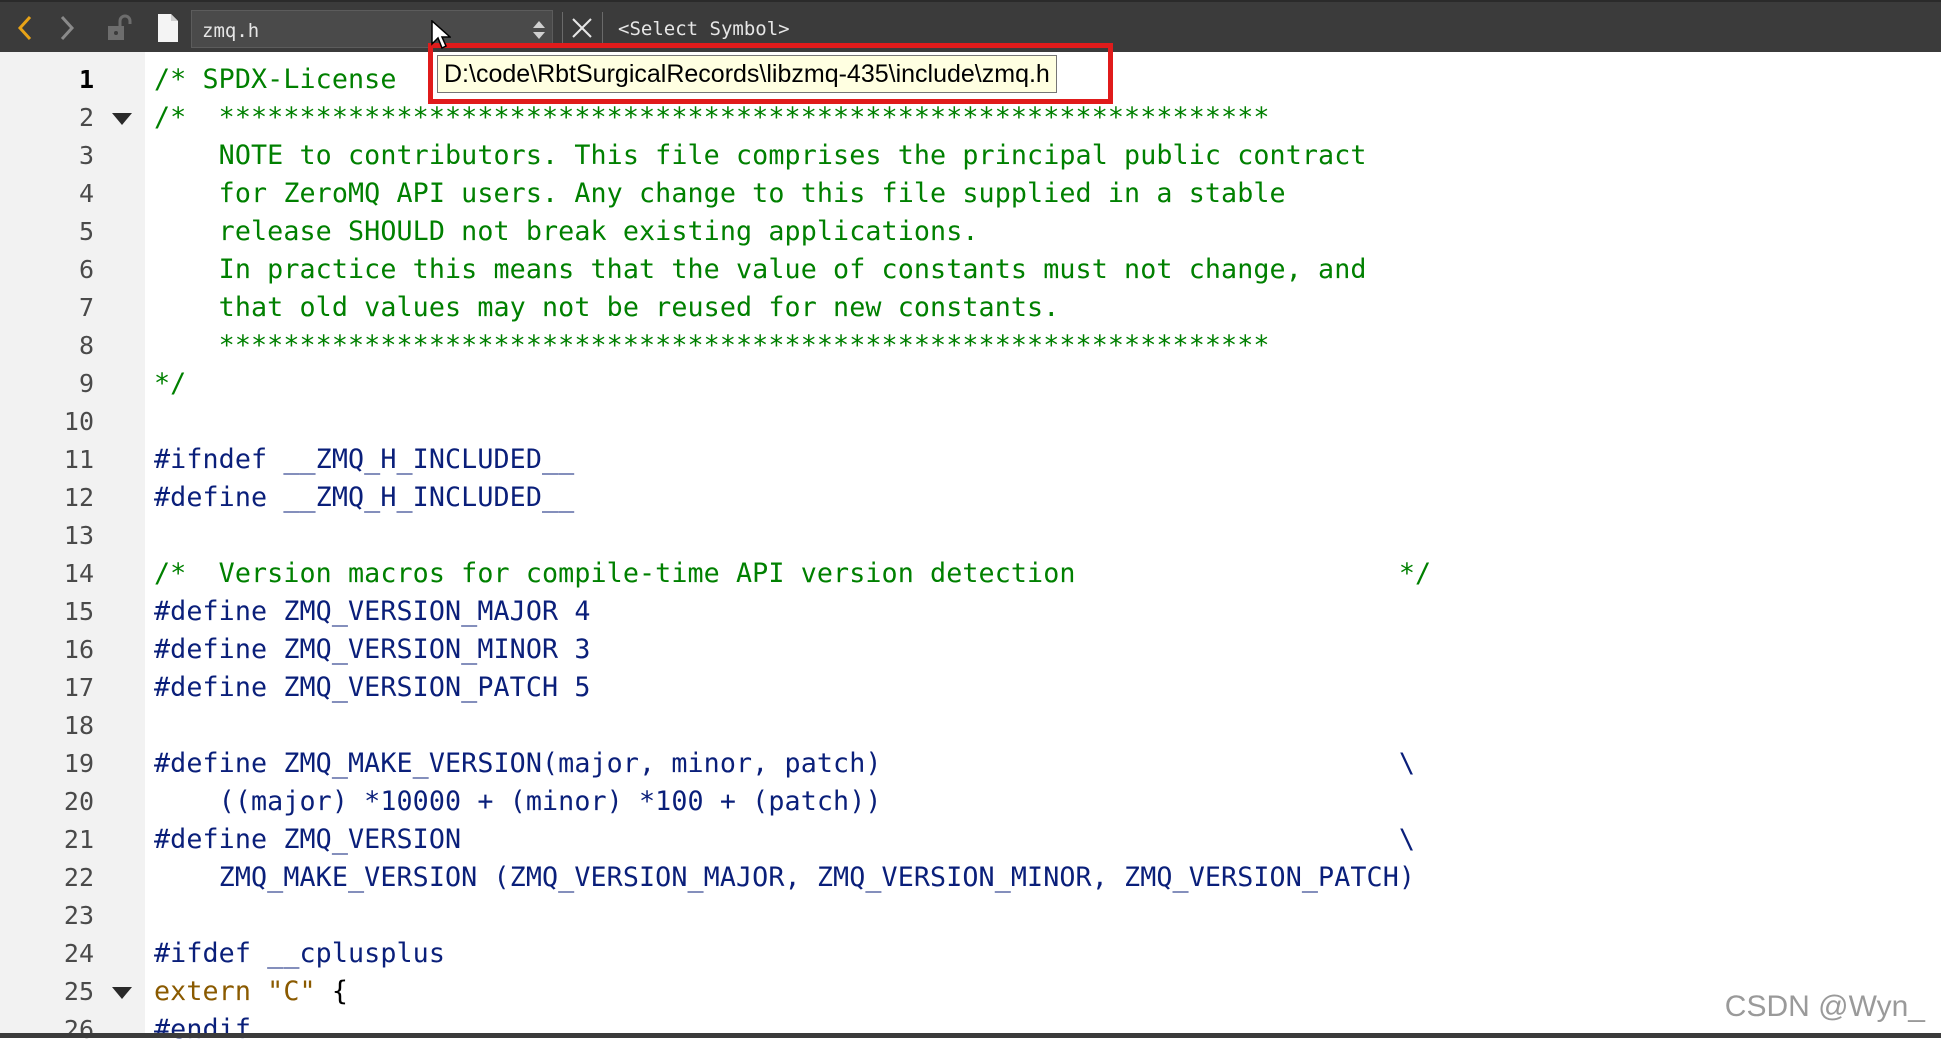  Describe the element at coordinates (970, 650) in the screenshot. I see `code-line: 16 #define ZMQ_VERSION_MINOR 3` at that location.